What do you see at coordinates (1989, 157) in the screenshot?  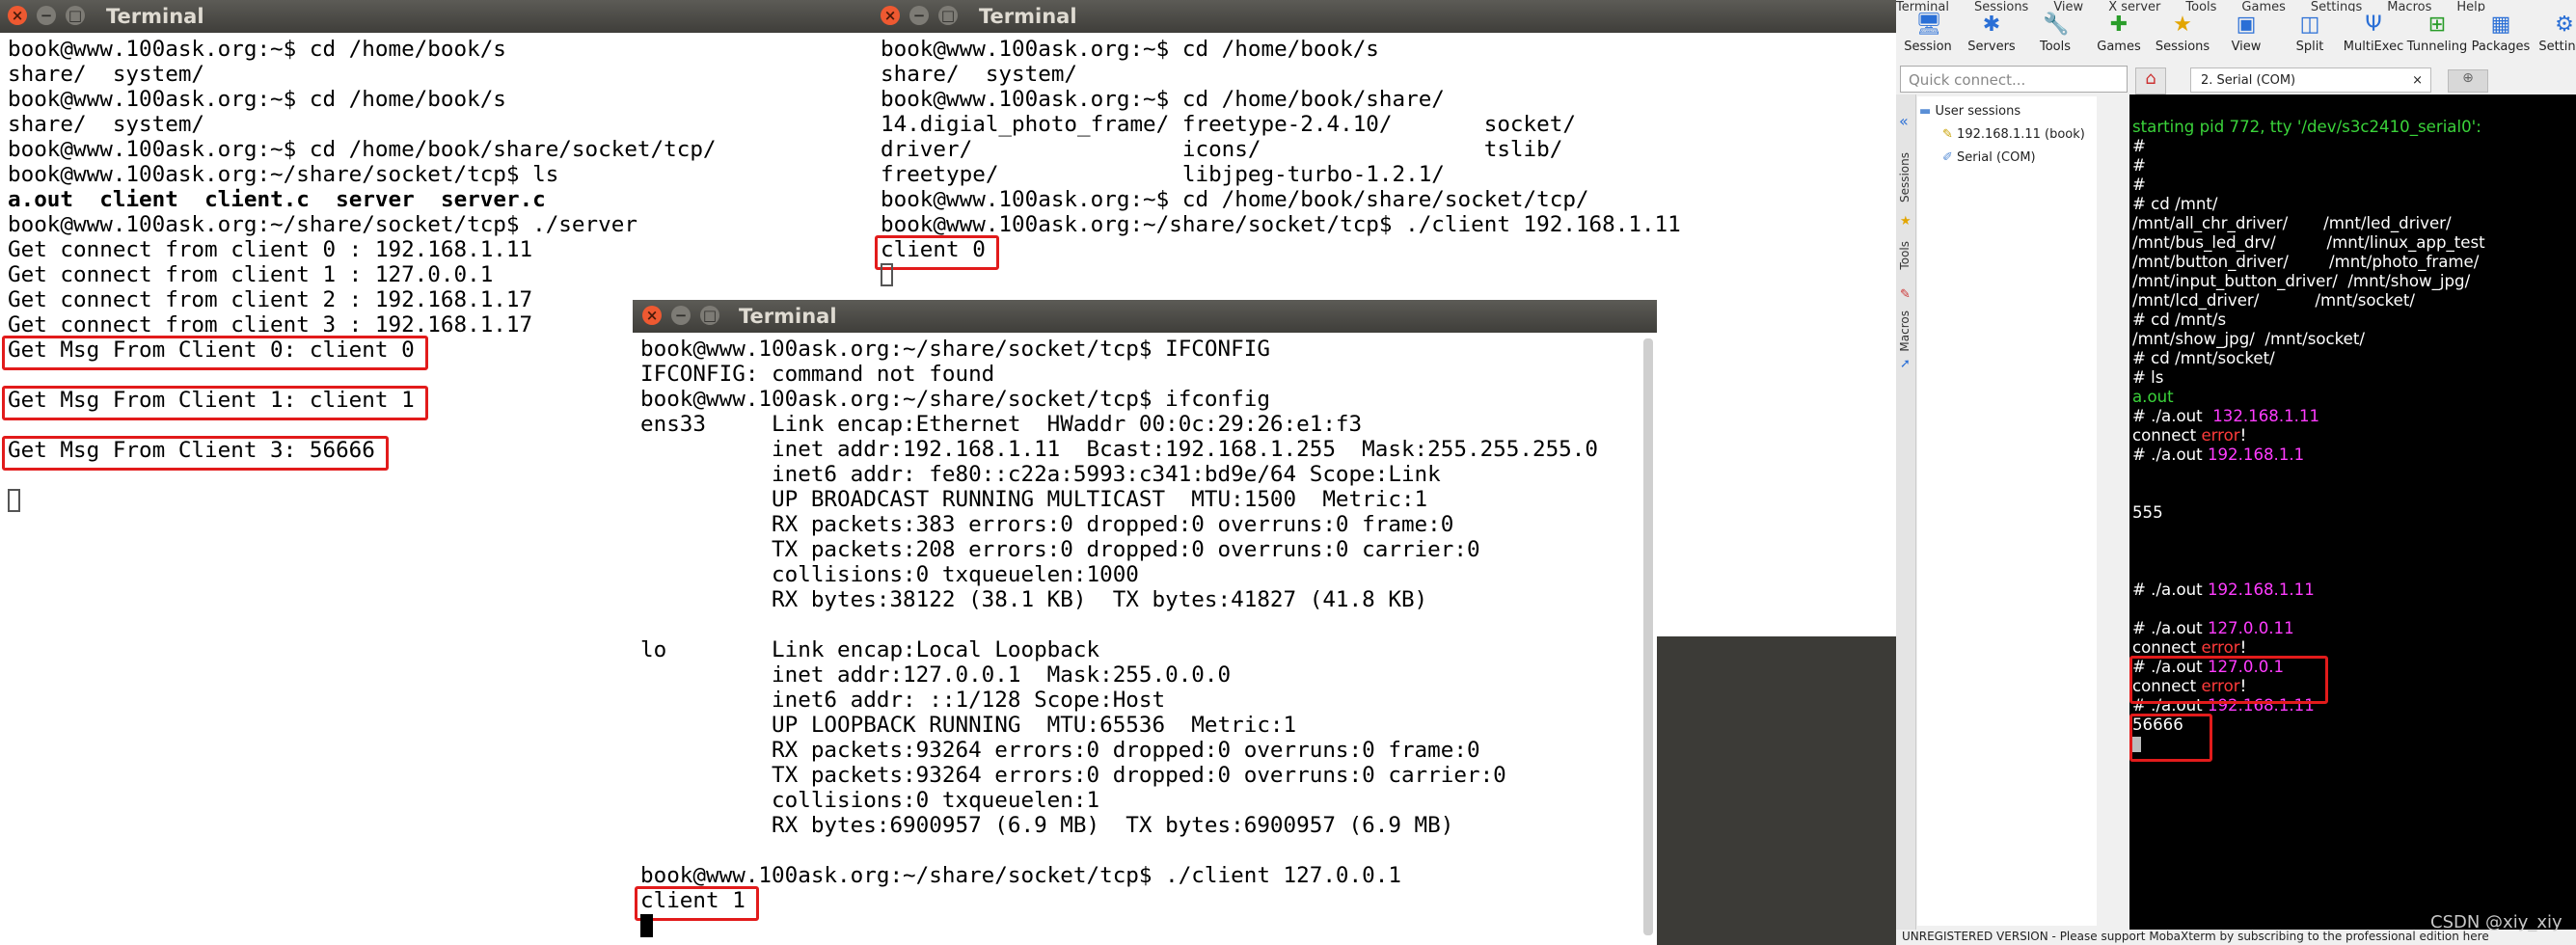 I see `session-item-serial: ✐ Serial (COM)` at bounding box center [1989, 157].